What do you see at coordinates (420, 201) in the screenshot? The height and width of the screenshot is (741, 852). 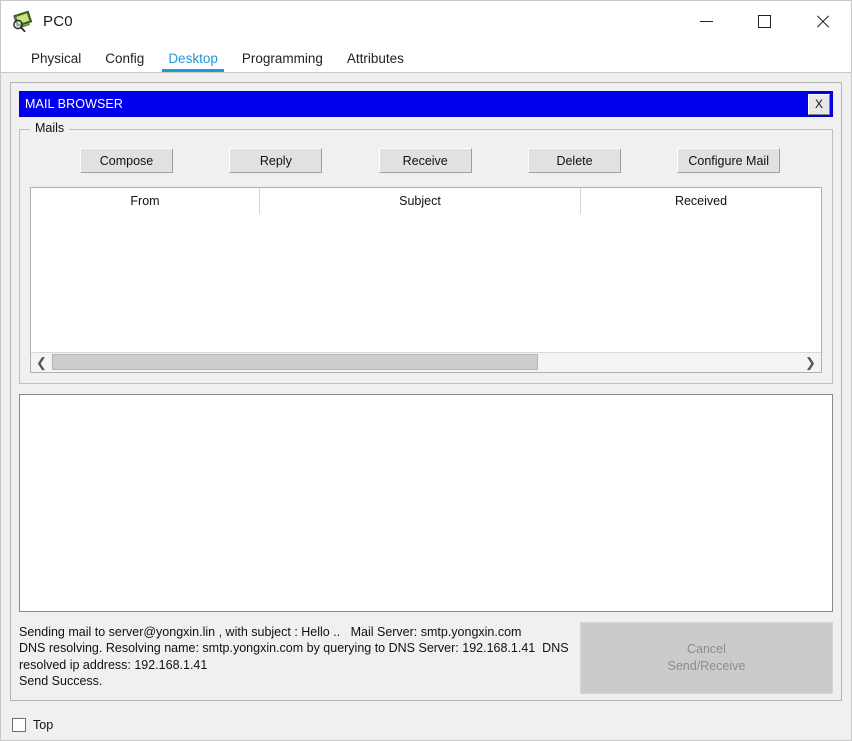 I see `column-header-subject: Subject` at bounding box center [420, 201].